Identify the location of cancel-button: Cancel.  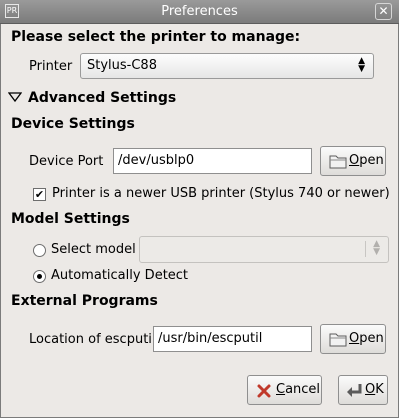
(284, 390).